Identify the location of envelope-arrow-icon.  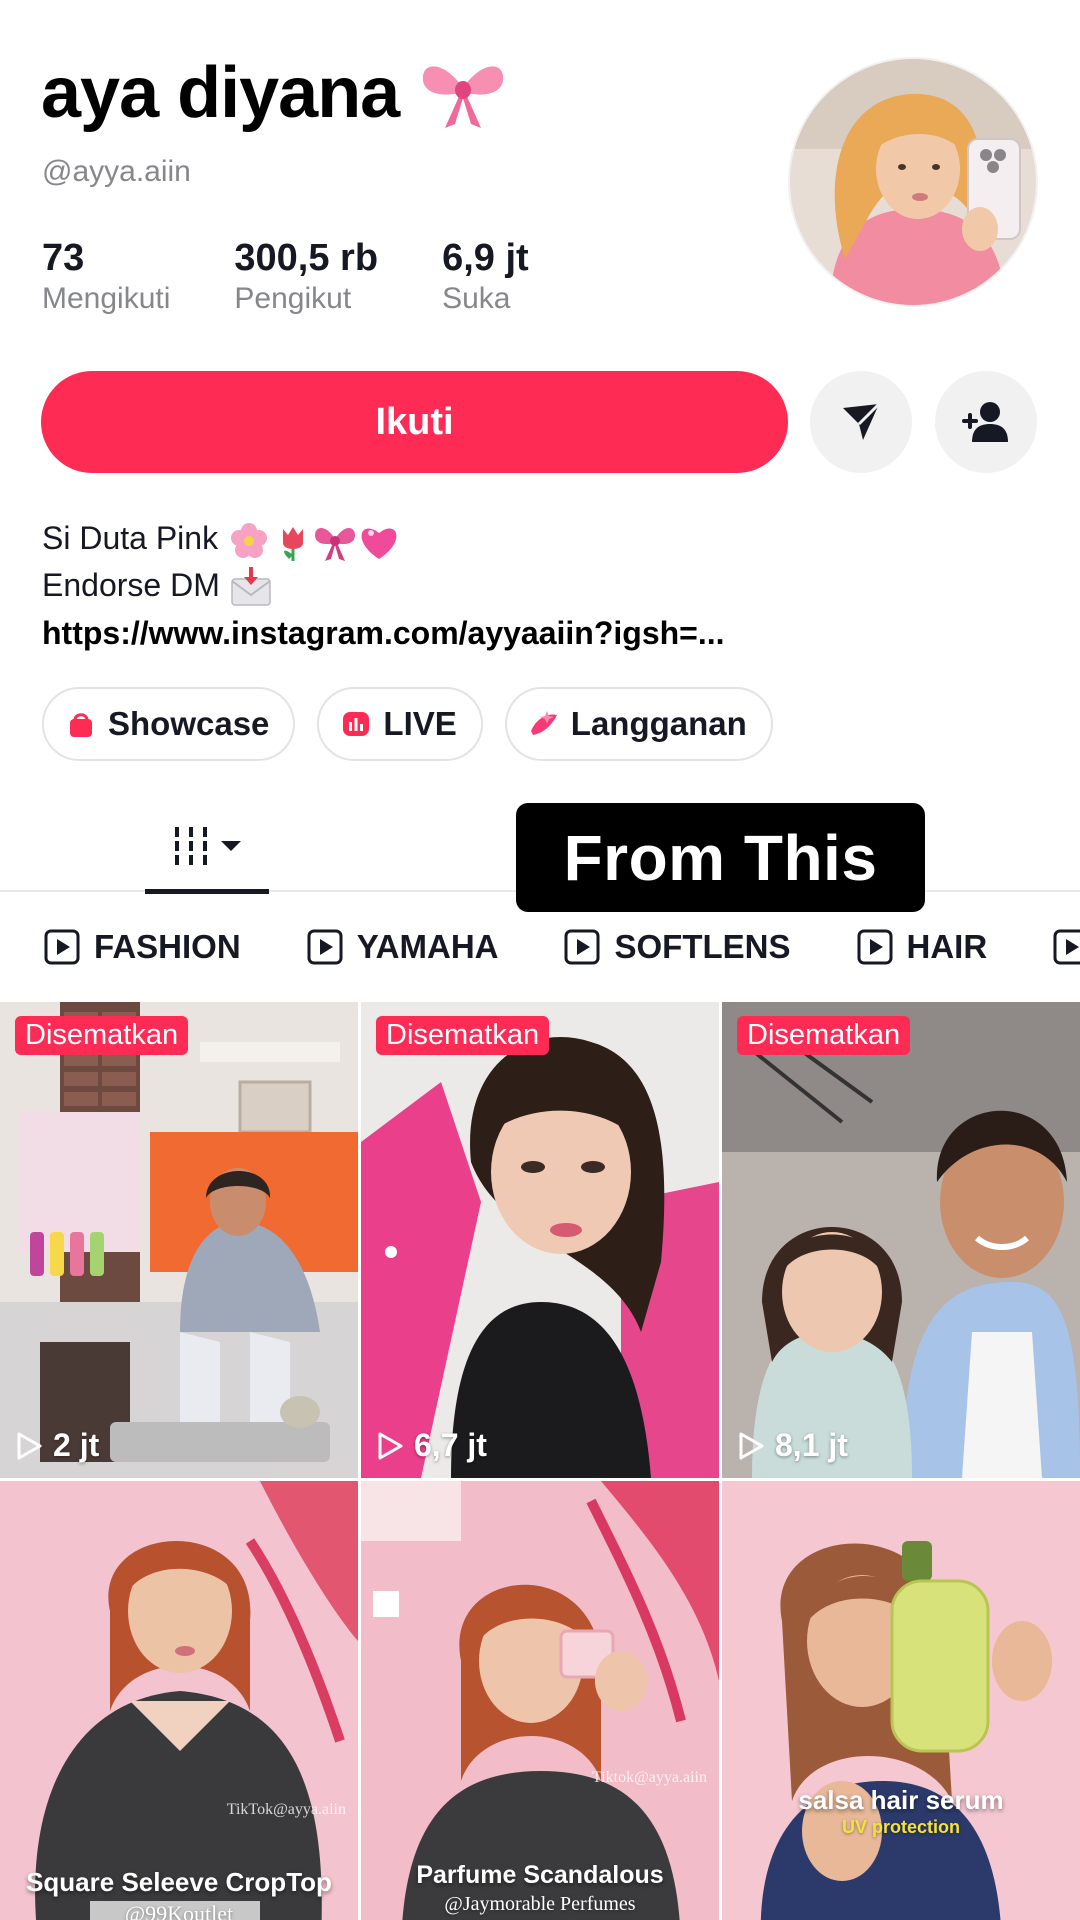
(250, 586).